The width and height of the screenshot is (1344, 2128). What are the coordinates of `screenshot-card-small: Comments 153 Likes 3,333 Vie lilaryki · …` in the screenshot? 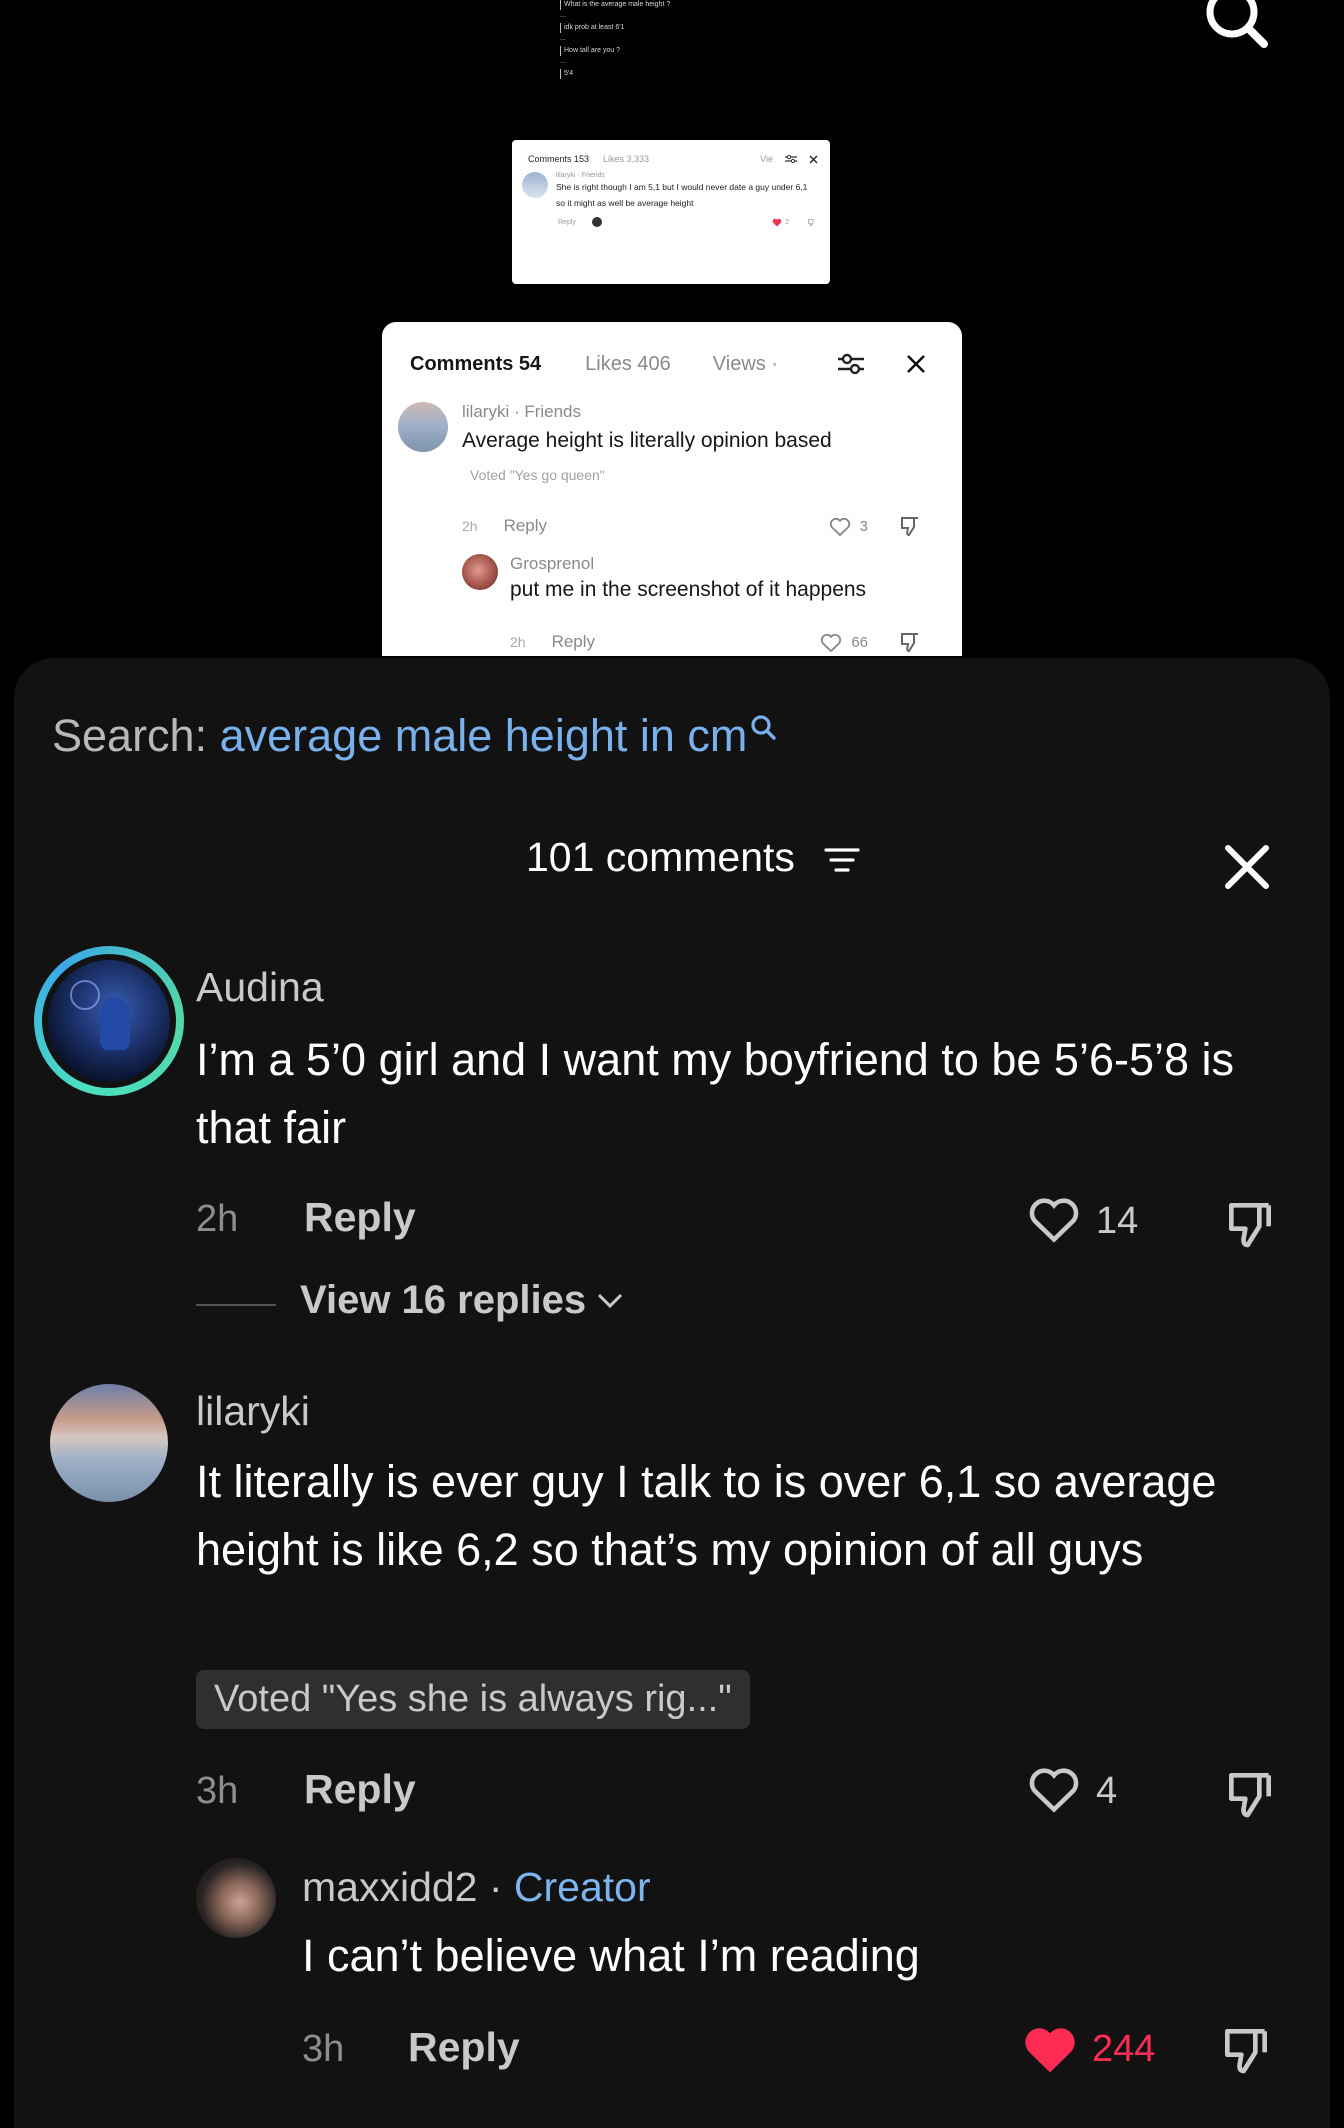 It's located at (671, 212).